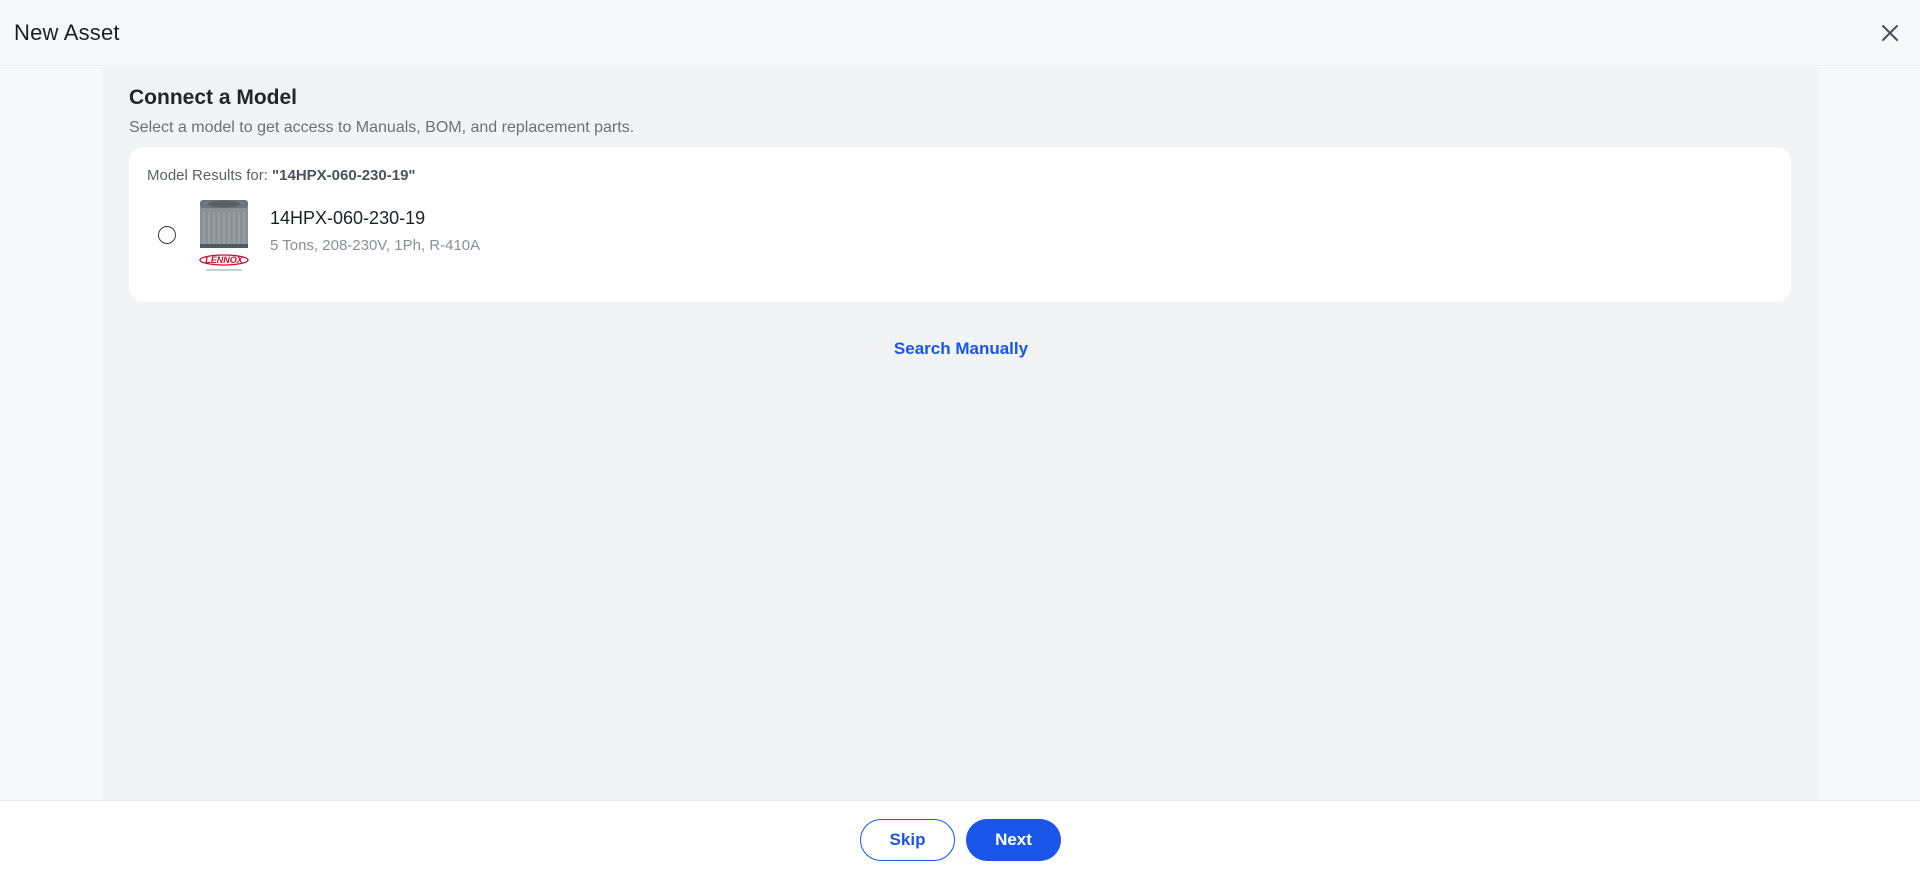  Describe the element at coordinates (375, 245) in the screenshot. I see `model-specs: 5 Tons, 208-230V, 1Ph, R-410A` at that location.